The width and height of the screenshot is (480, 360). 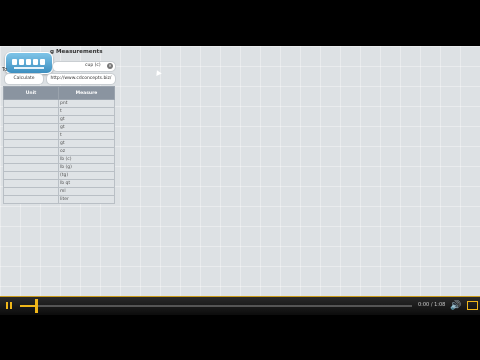 What do you see at coordinates (455, 306) in the screenshot?
I see `volume-icon: 🔊` at bounding box center [455, 306].